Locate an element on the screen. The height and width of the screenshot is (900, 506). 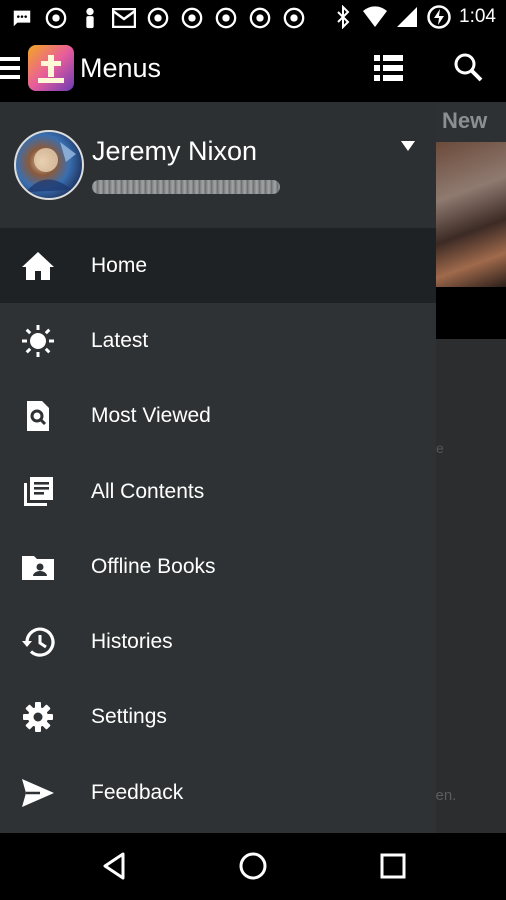
menu-item-feedback: Feedback is located at coordinates (218, 792).